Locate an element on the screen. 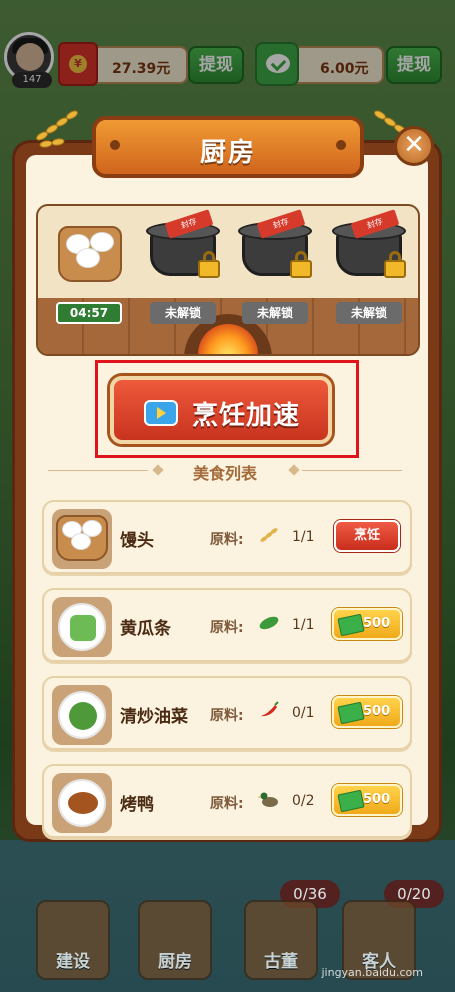  cooking-slot-2: 封存 未解锁 is located at coordinates (186, 266).